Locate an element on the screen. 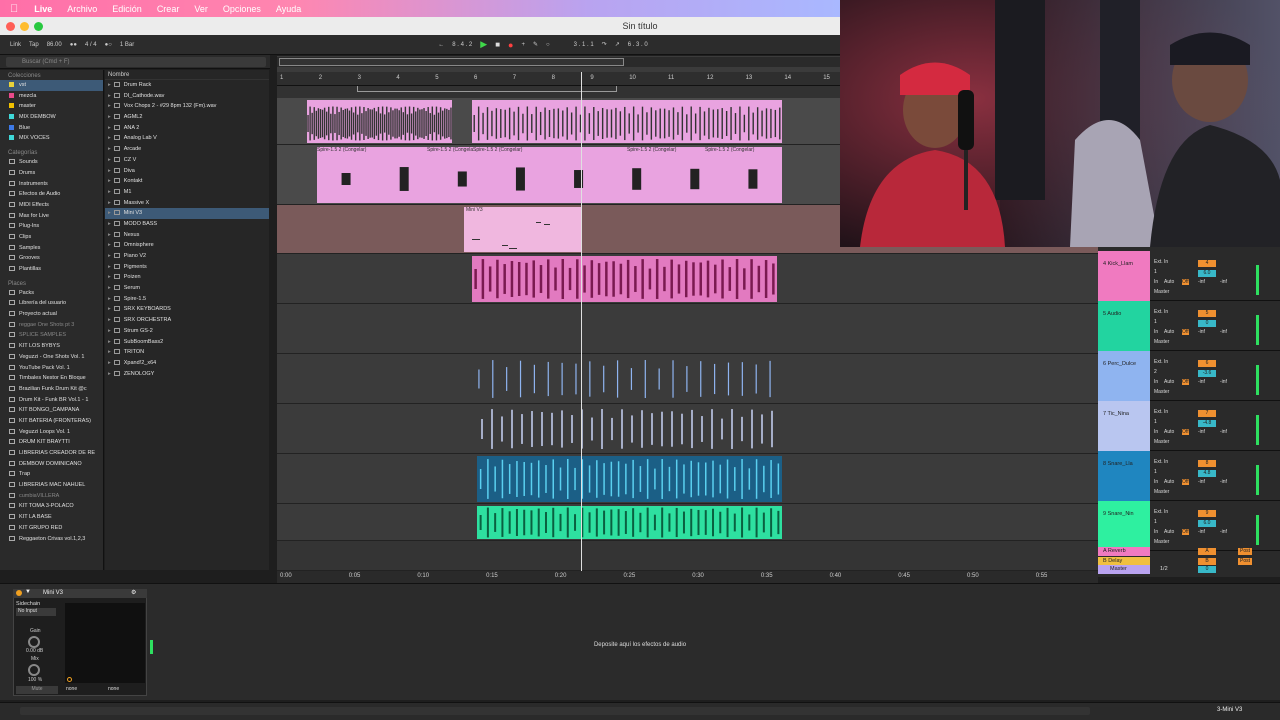  play-button: ▶ is located at coordinates (483, 44).